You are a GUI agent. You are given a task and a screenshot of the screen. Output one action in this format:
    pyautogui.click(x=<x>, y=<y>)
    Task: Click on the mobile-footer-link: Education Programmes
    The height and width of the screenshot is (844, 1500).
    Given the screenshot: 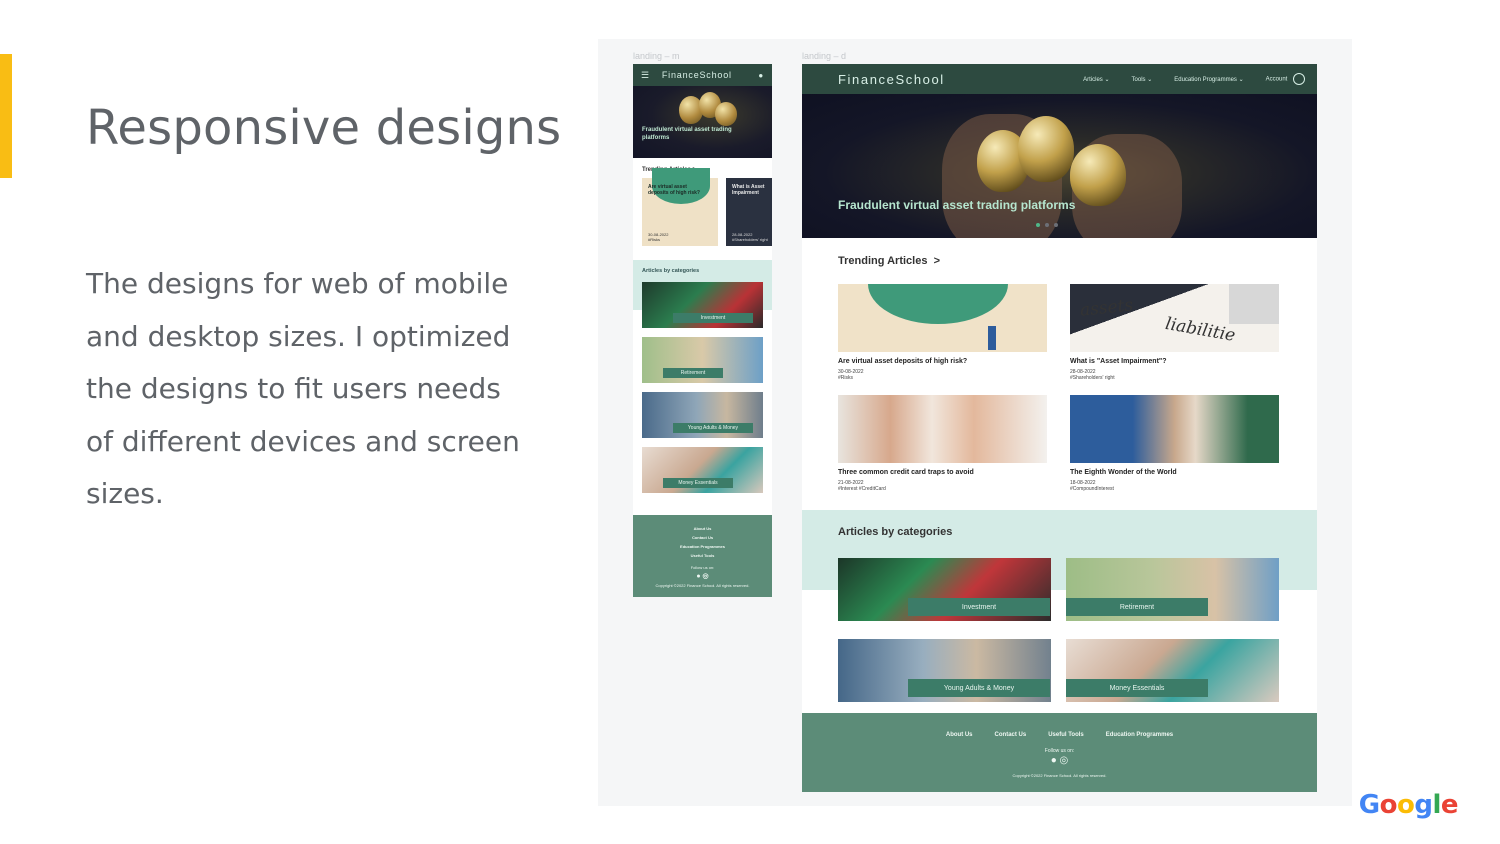 What is the action you would take?
    pyautogui.click(x=702, y=546)
    